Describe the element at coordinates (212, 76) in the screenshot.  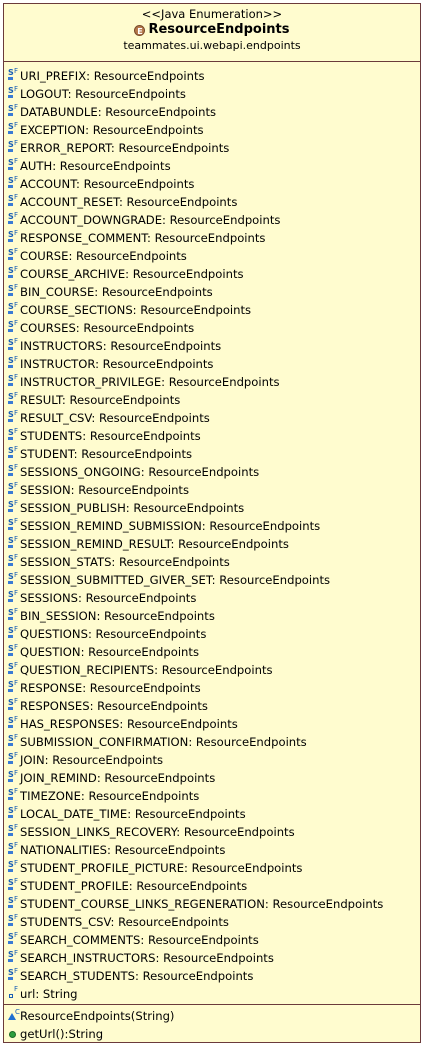
I see `enum-constant-row: S F URI_PREFIX: ResourceEndpoints` at that location.